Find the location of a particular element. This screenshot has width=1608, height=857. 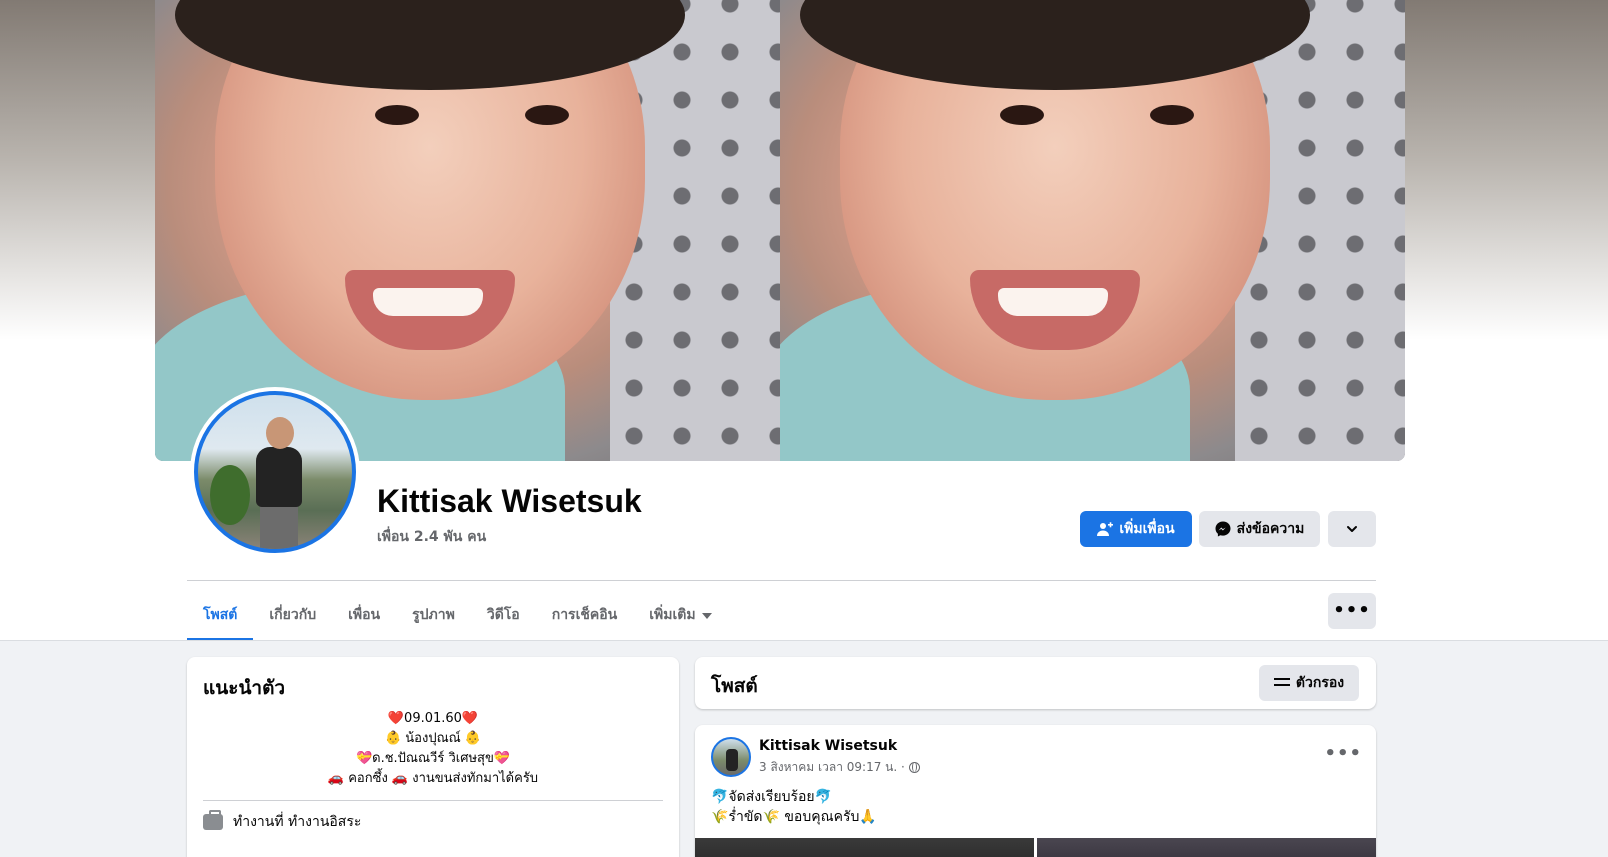

post-text-line: 🌾ร่ำขัด🌾 ขอบคุณครับ🙏 is located at coordinates (794, 817).